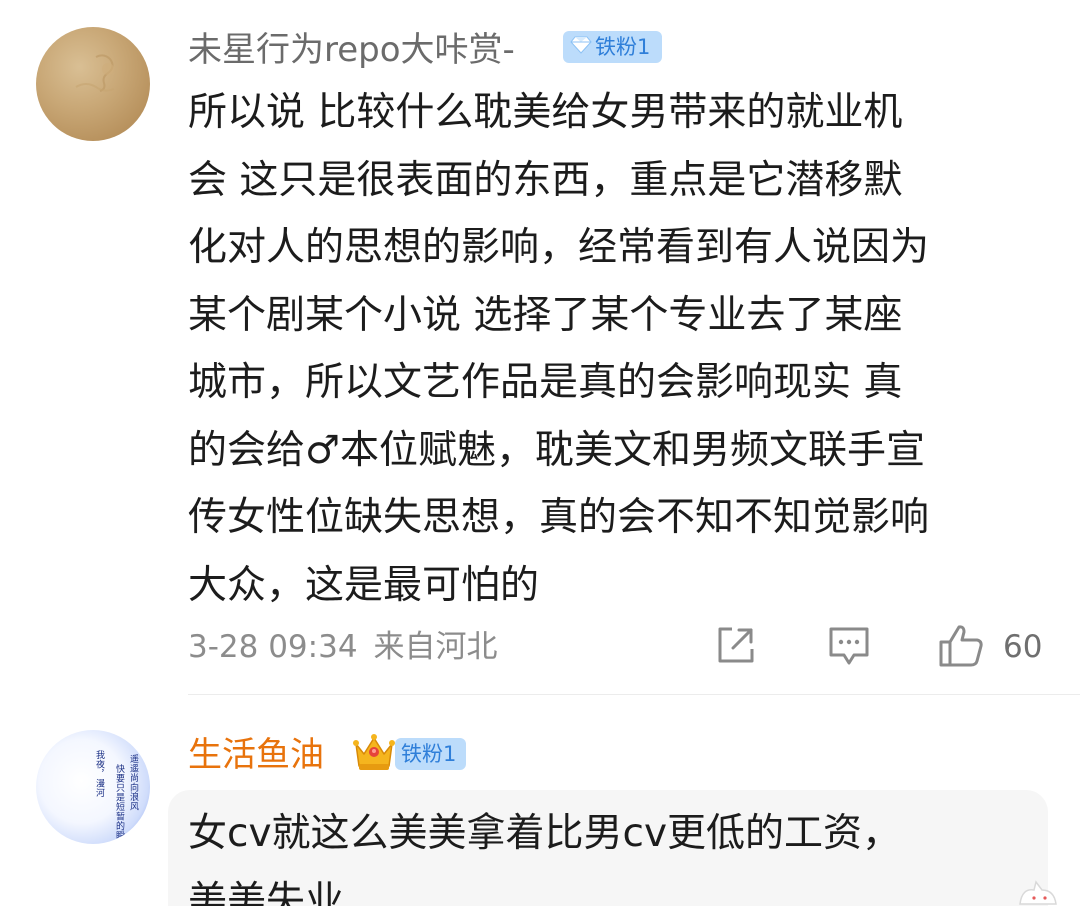 This screenshot has width=1080, height=906. Describe the element at coordinates (634, 694) in the screenshot. I see `divider` at that location.